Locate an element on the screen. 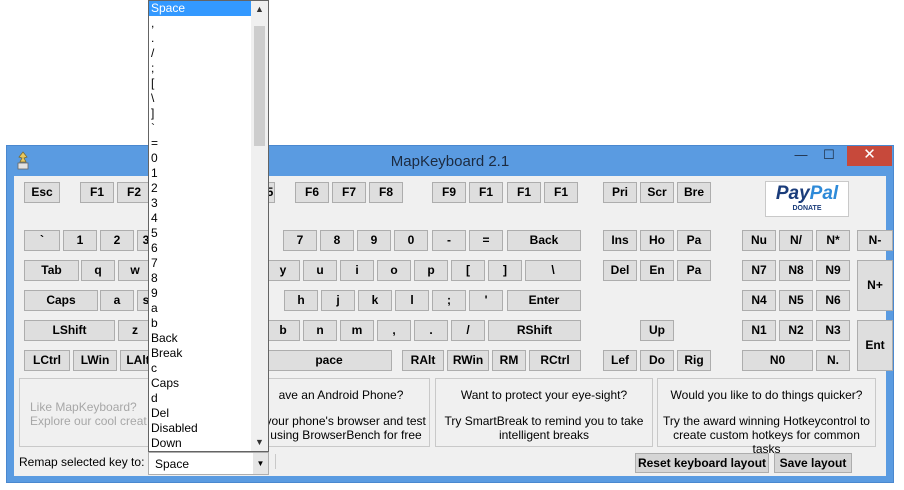 This screenshot has height=490, width=904. dropdown-option: 1 is located at coordinates (200, 173).